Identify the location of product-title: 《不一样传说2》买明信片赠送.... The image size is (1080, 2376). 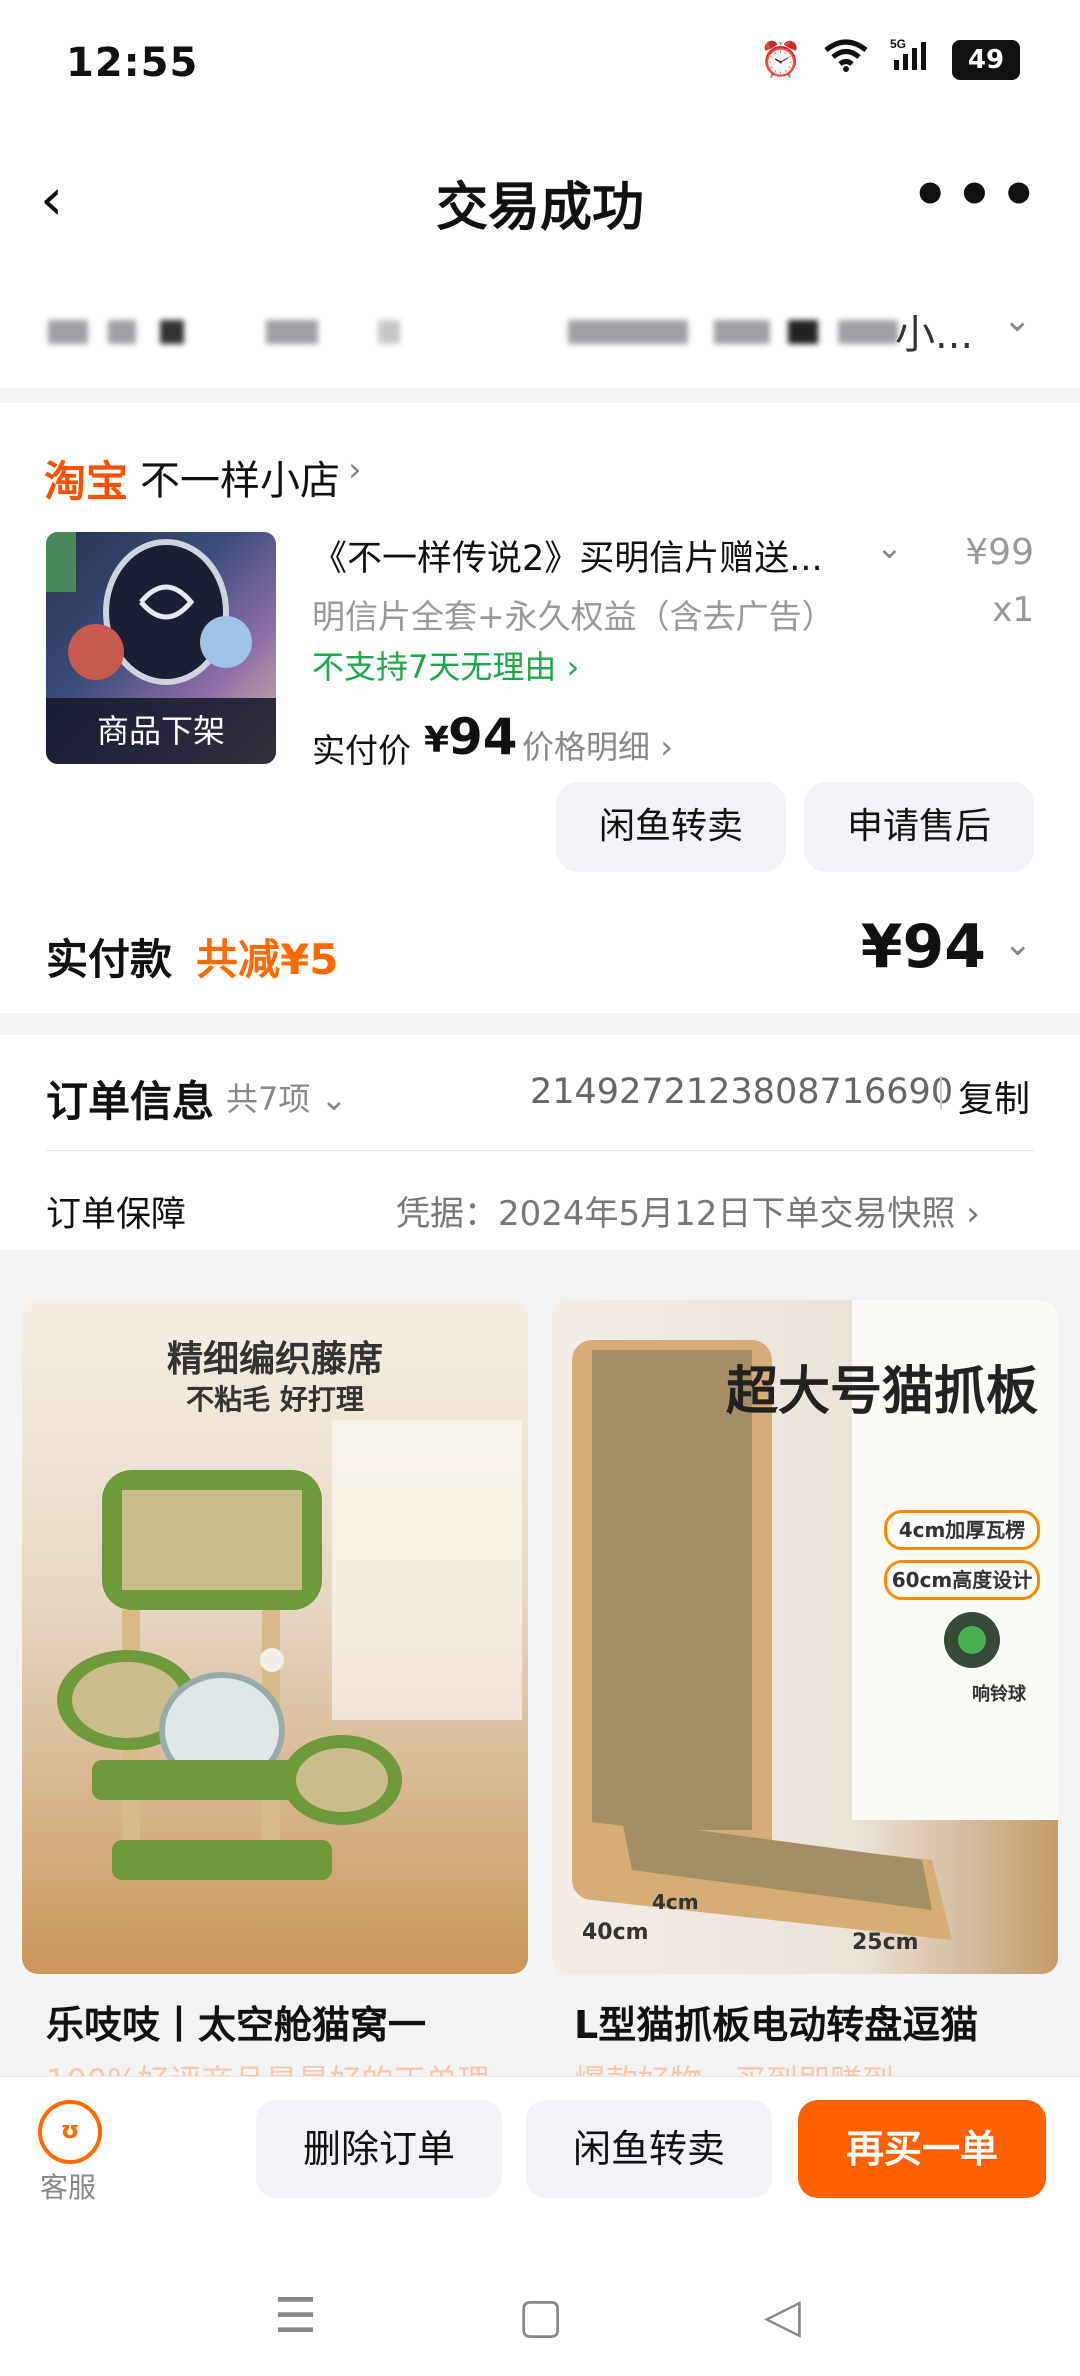
(567, 555).